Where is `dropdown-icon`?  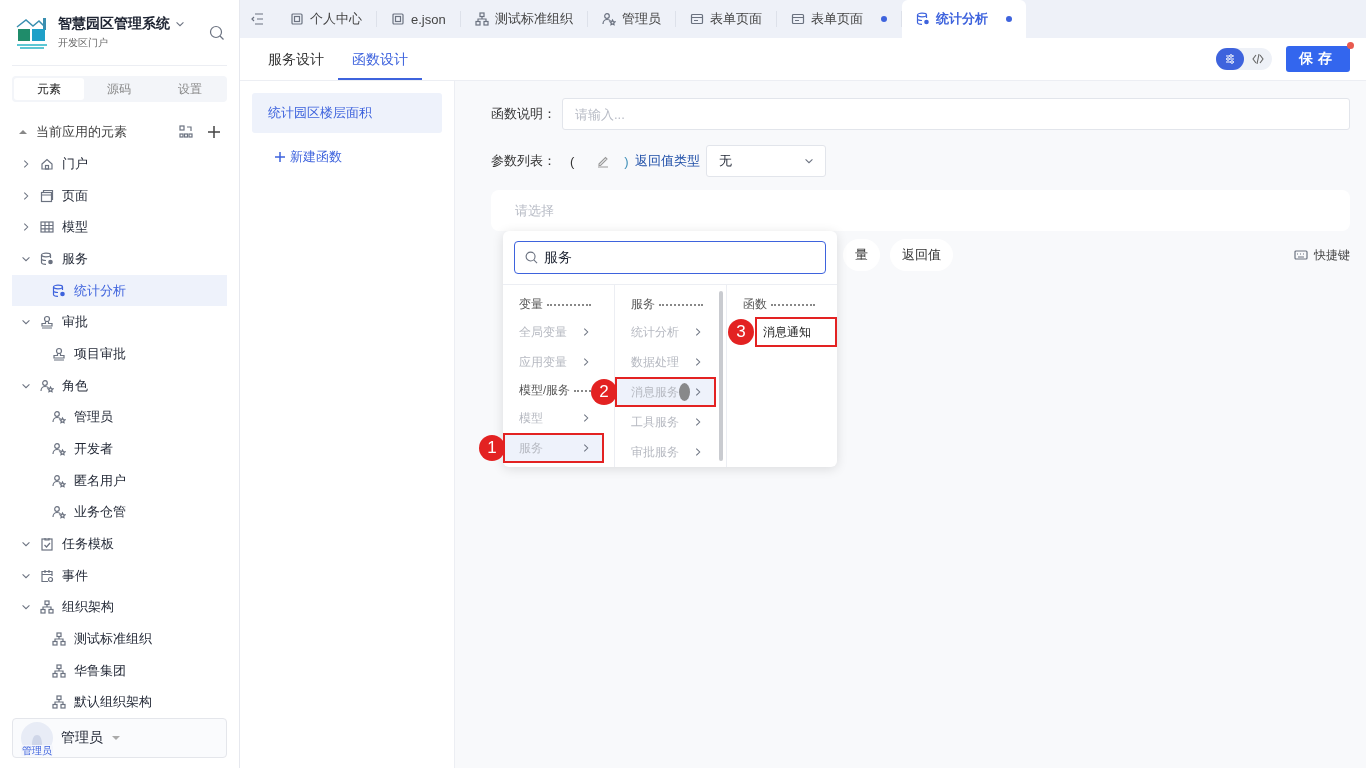 dropdown-icon is located at coordinates (116, 738).